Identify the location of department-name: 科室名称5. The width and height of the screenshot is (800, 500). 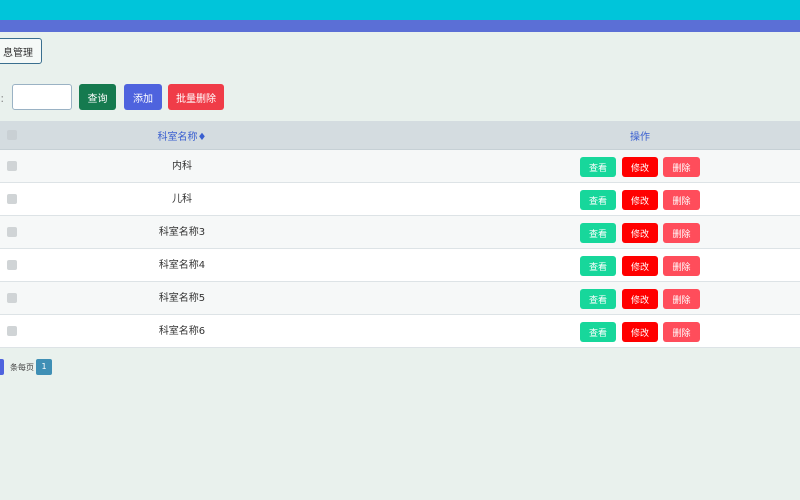
(182, 298).